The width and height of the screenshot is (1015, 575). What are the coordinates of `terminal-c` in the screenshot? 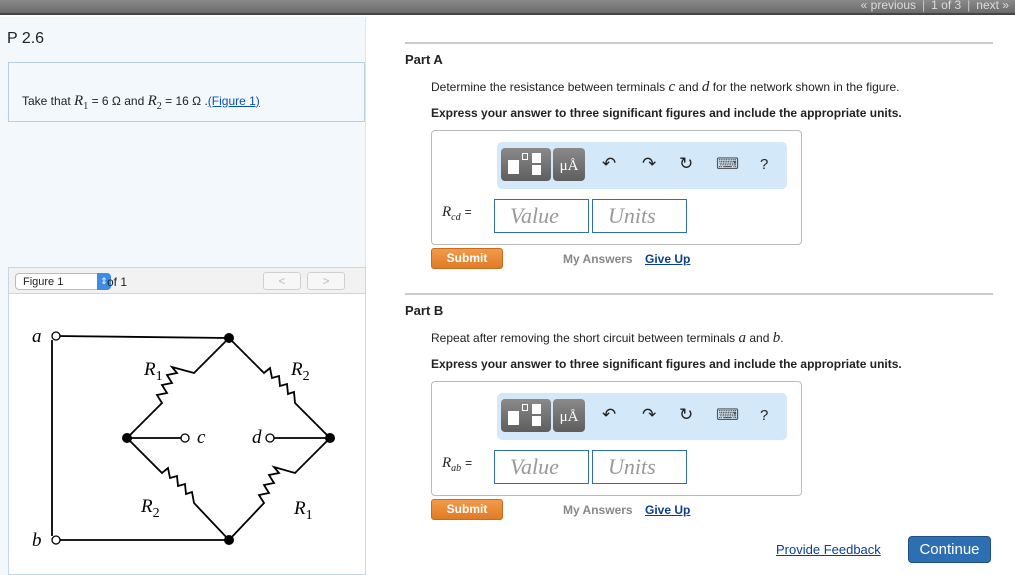 It's located at (185, 438).